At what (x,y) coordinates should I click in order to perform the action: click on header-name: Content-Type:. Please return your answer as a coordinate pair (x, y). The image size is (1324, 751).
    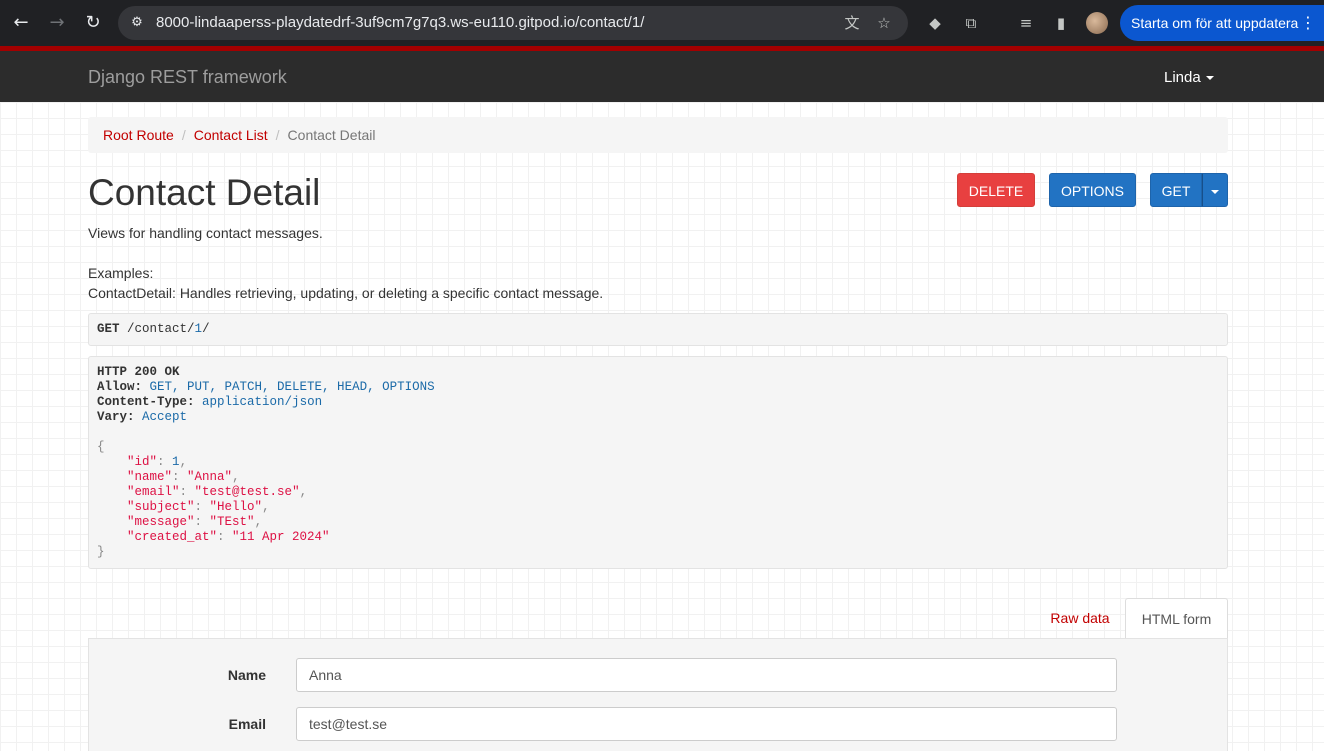
    Looking at the image, I should click on (146, 402).